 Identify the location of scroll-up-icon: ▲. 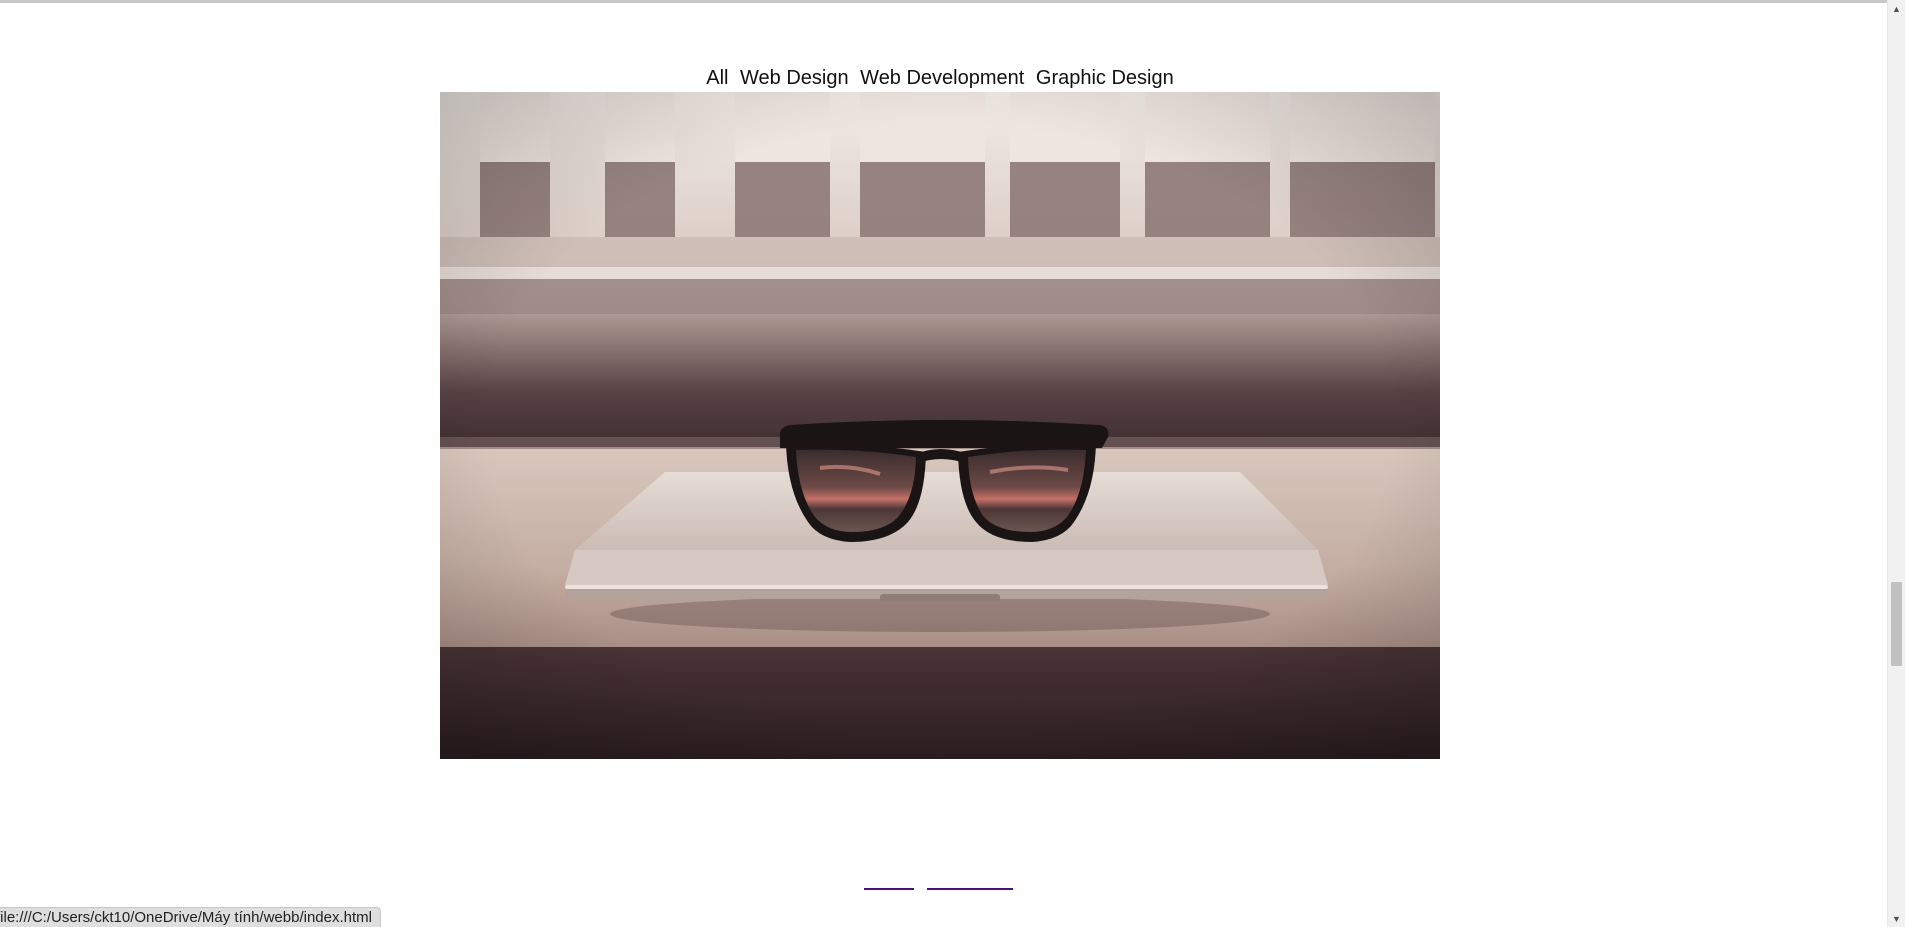
(1896, 8).